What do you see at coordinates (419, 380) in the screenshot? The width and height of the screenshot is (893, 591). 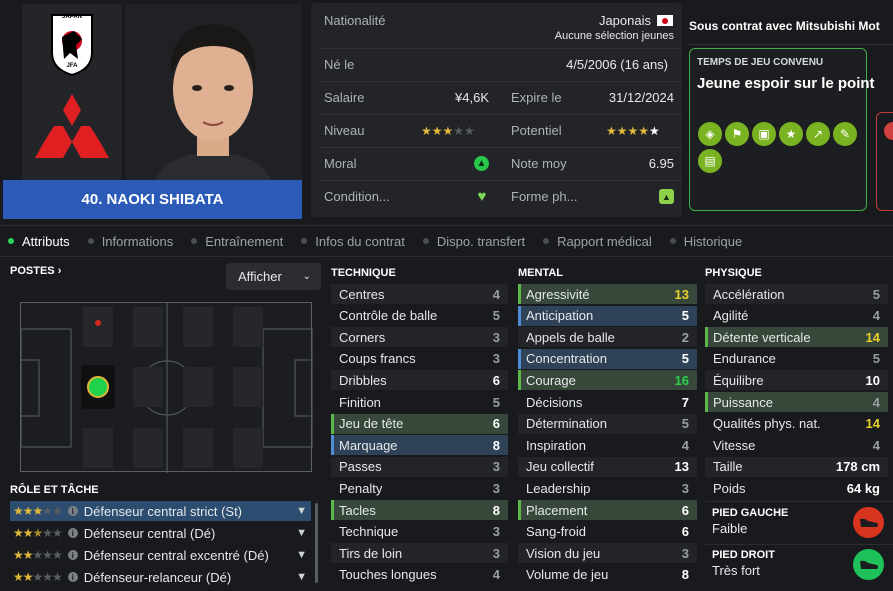 I see `attribute-row: Dribbles 6` at bounding box center [419, 380].